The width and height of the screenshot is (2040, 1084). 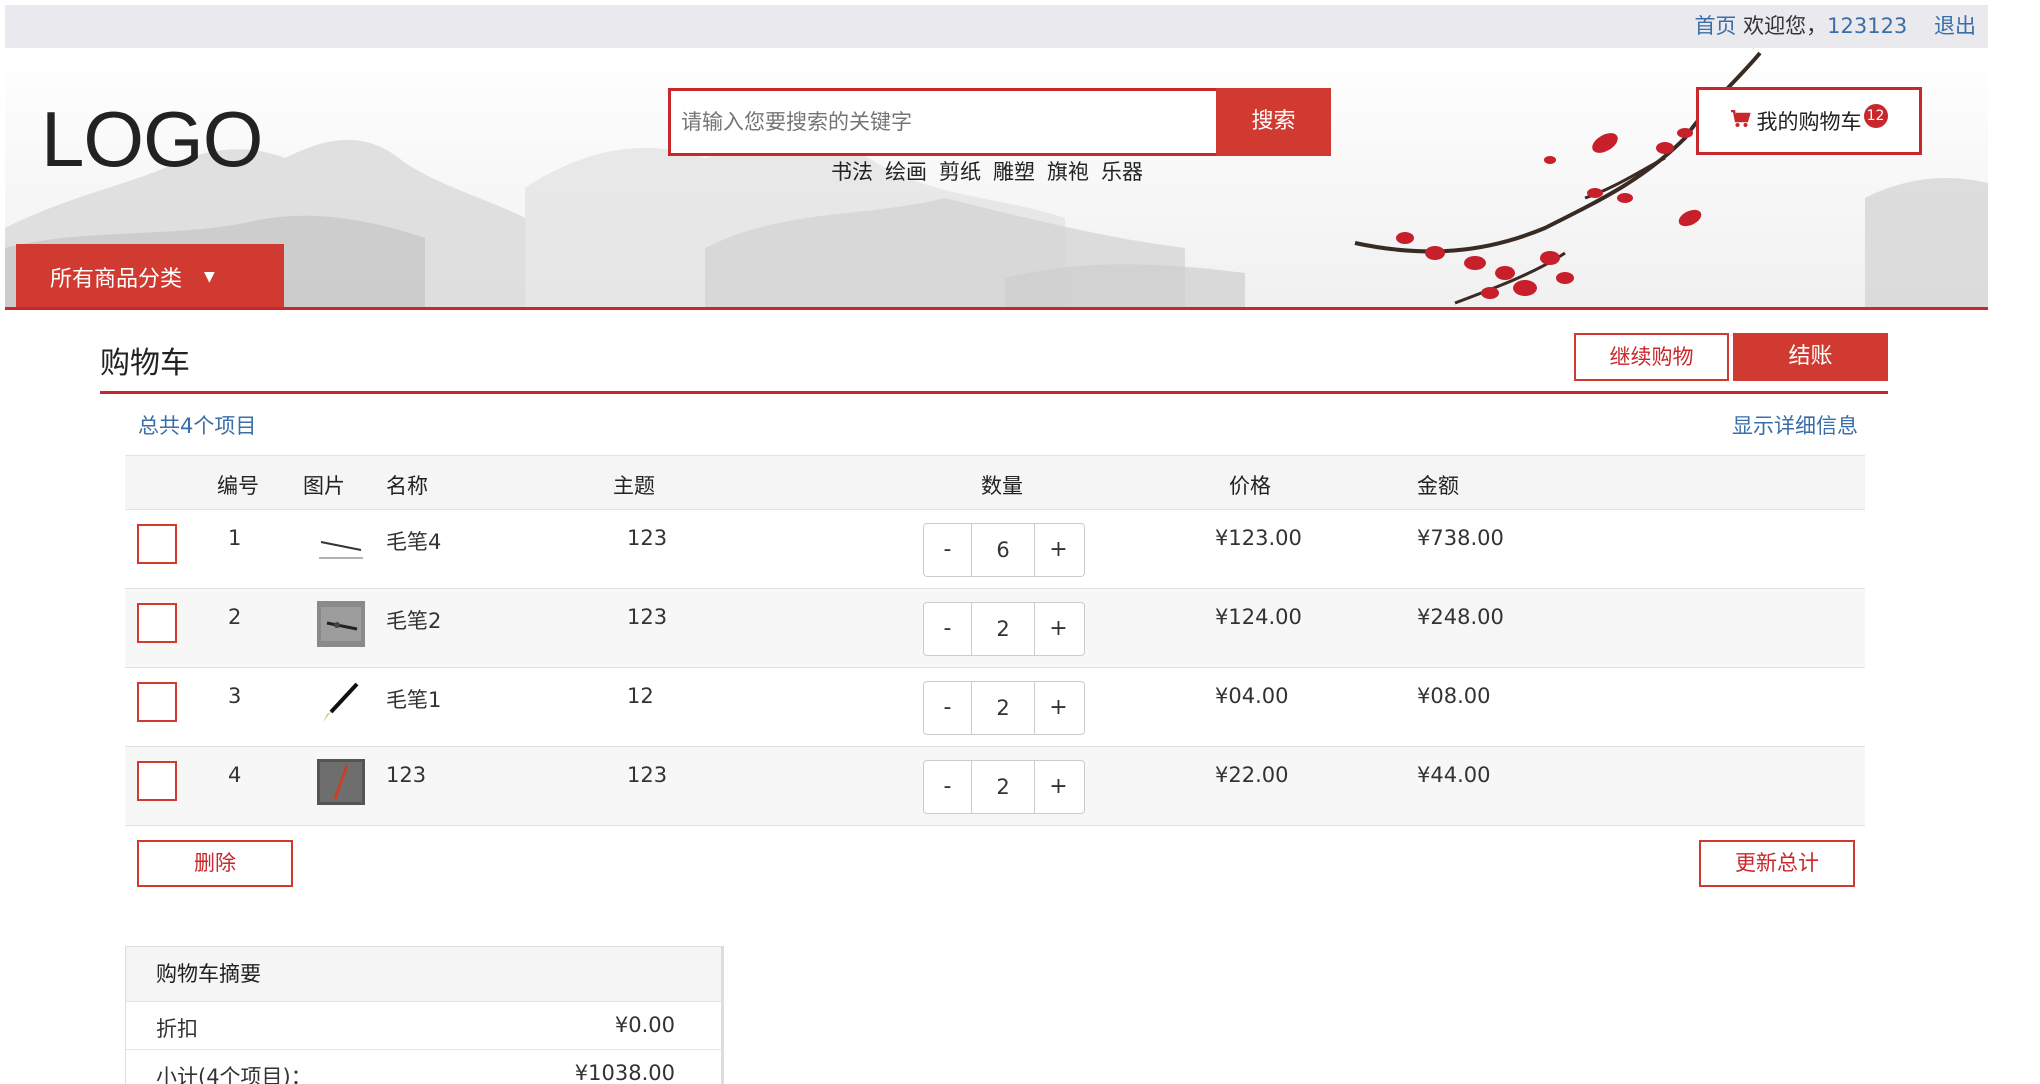 What do you see at coordinates (413, 699) in the screenshot?
I see `product-name: 毛笔1` at bounding box center [413, 699].